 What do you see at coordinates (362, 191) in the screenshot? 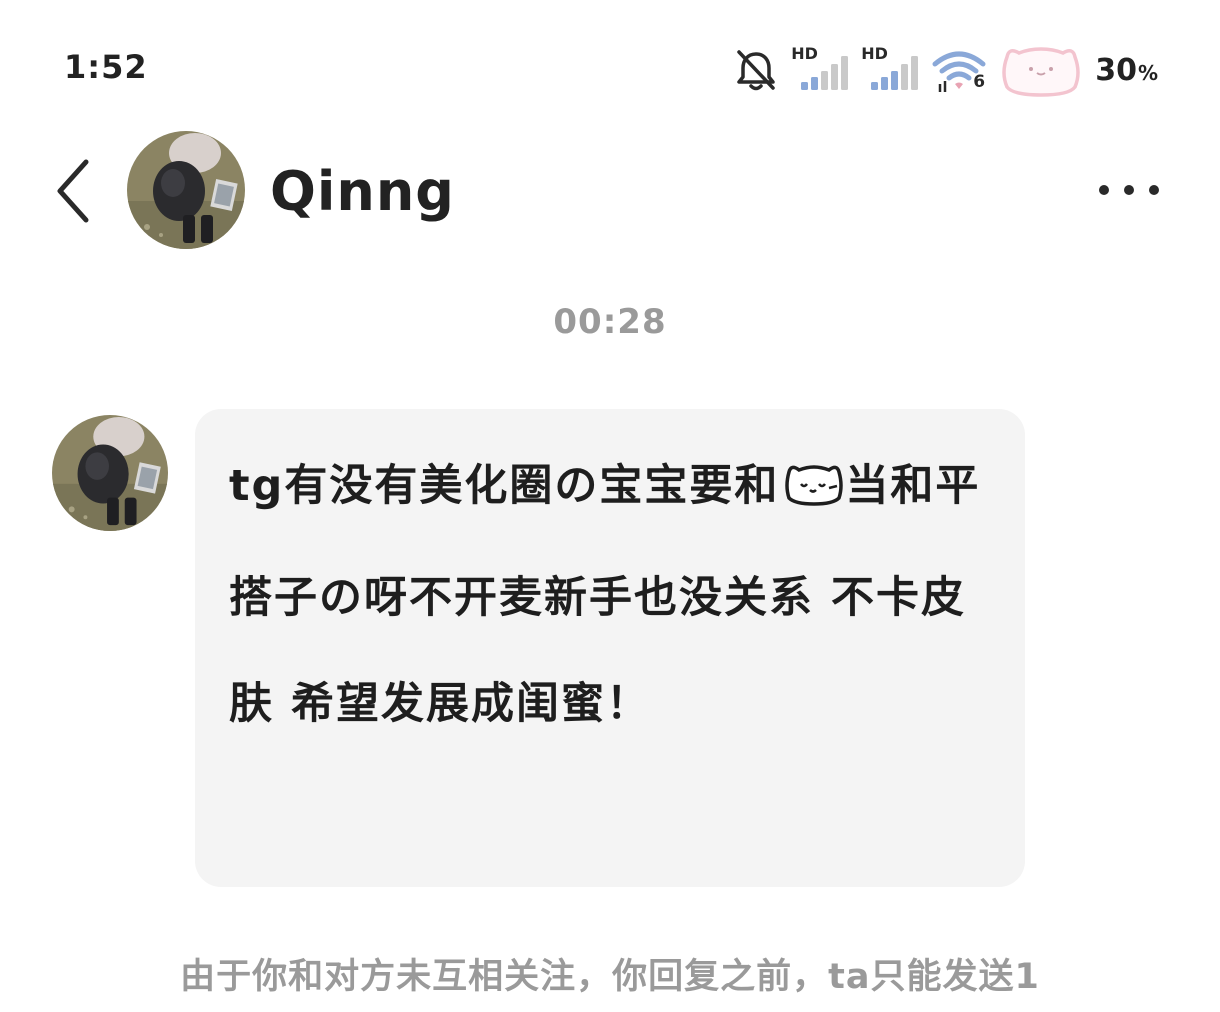
I see `contact-name: Qinng` at bounding box center [362, 191].